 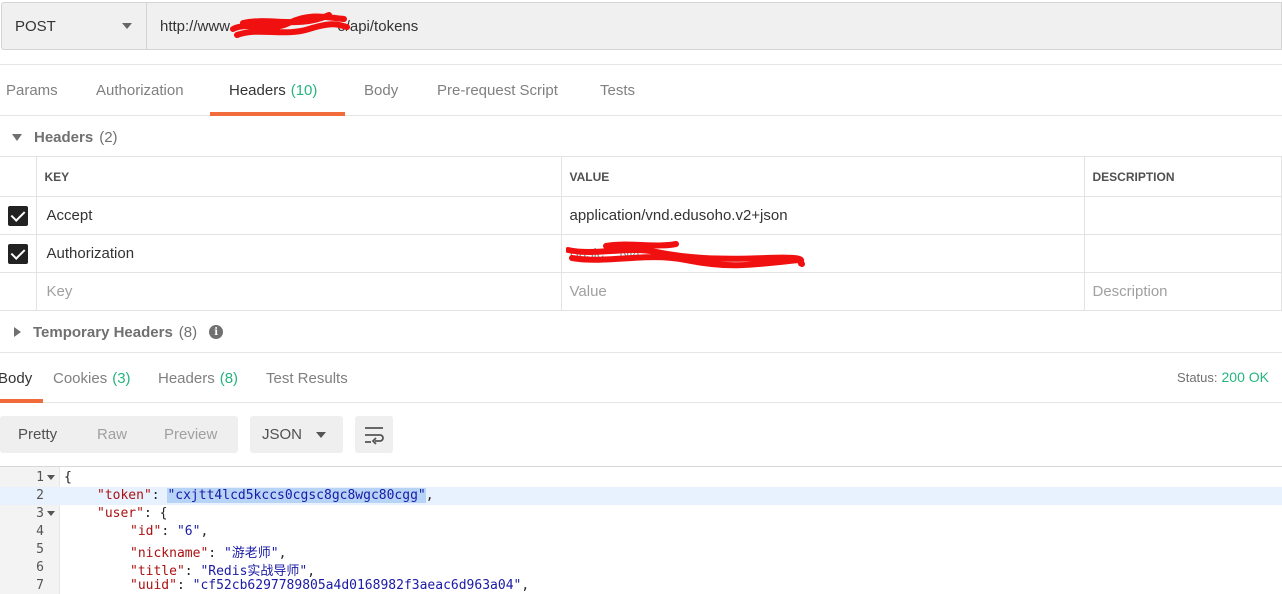 I want to click on new-value-input: Value, so click(x=822, y=291).